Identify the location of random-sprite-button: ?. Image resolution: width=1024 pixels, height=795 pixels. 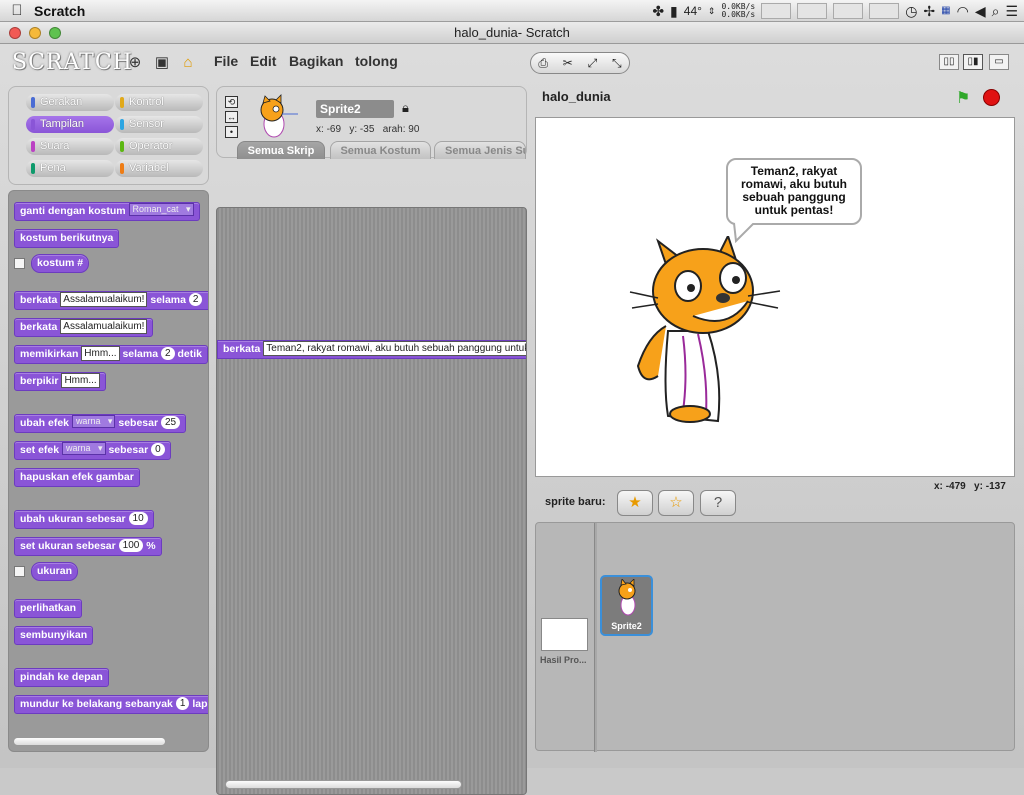
(718, 503).